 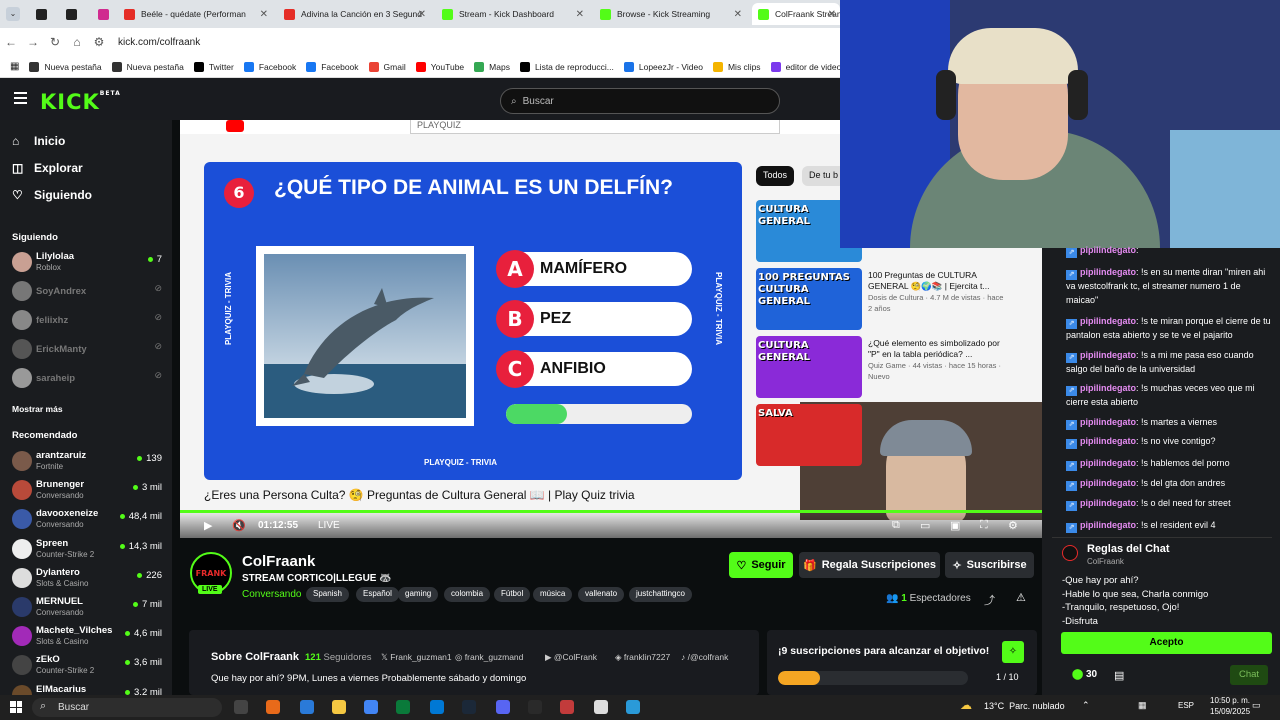 I want to click on sidebar-channel: ErickManty ⊘, so click(x=87, y=350).